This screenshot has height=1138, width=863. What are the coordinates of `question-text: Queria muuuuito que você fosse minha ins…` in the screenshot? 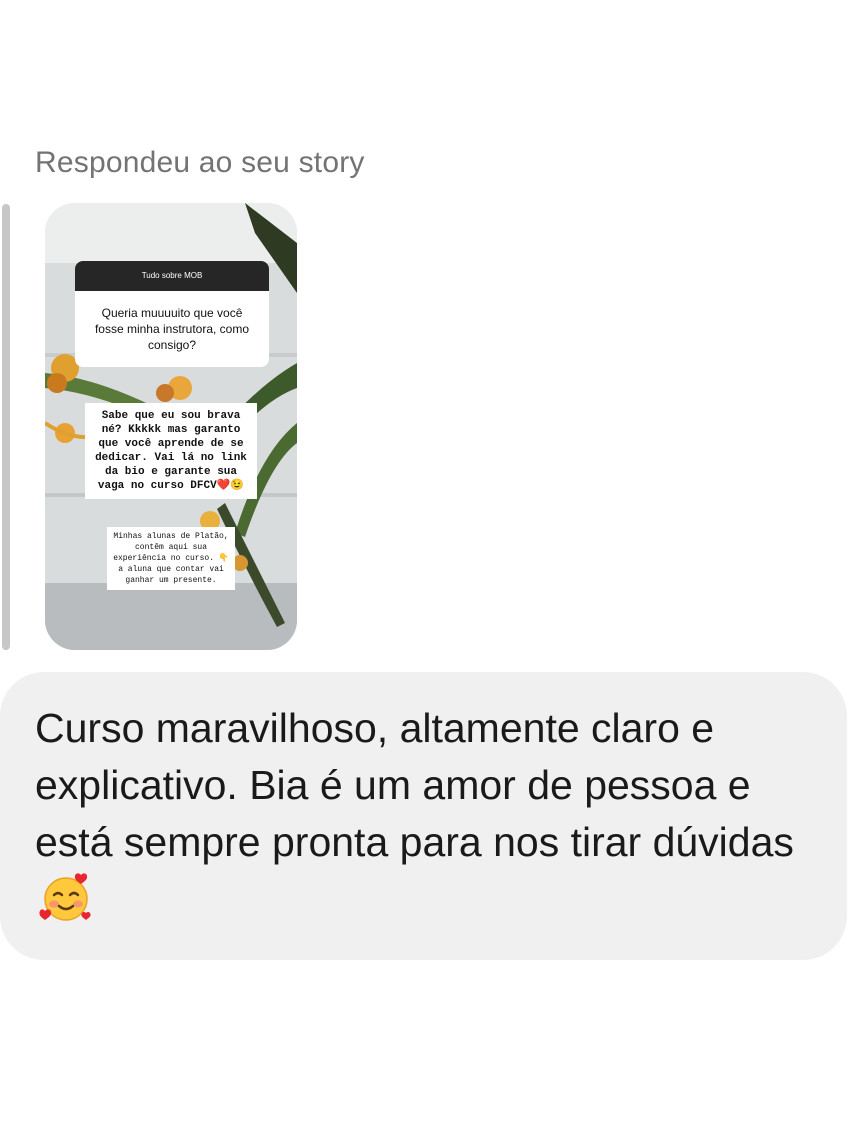 It's located at (172, 329).